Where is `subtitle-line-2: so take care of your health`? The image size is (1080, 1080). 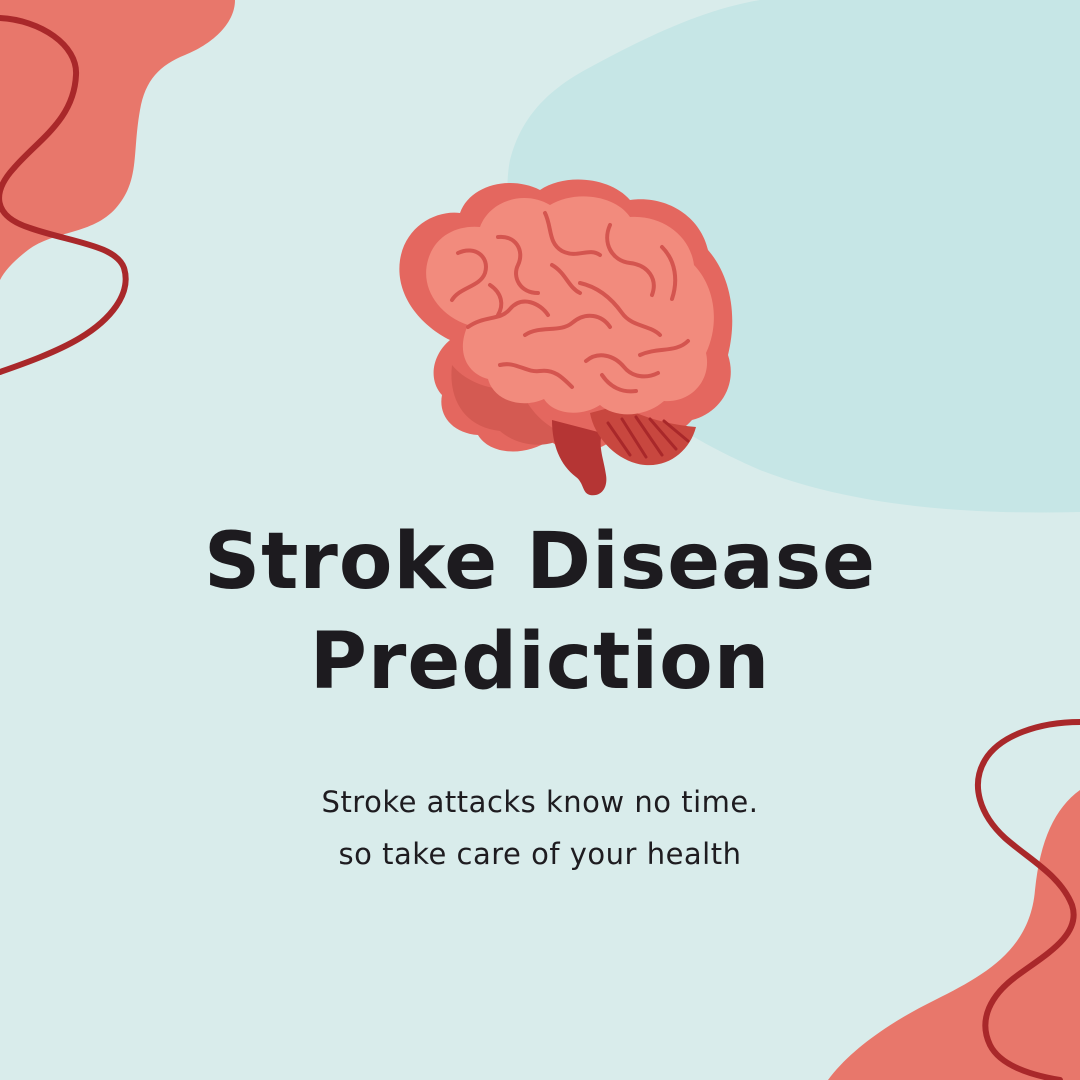
subtitle-line-2: so take care of your health is located at coordinates (540, 854).